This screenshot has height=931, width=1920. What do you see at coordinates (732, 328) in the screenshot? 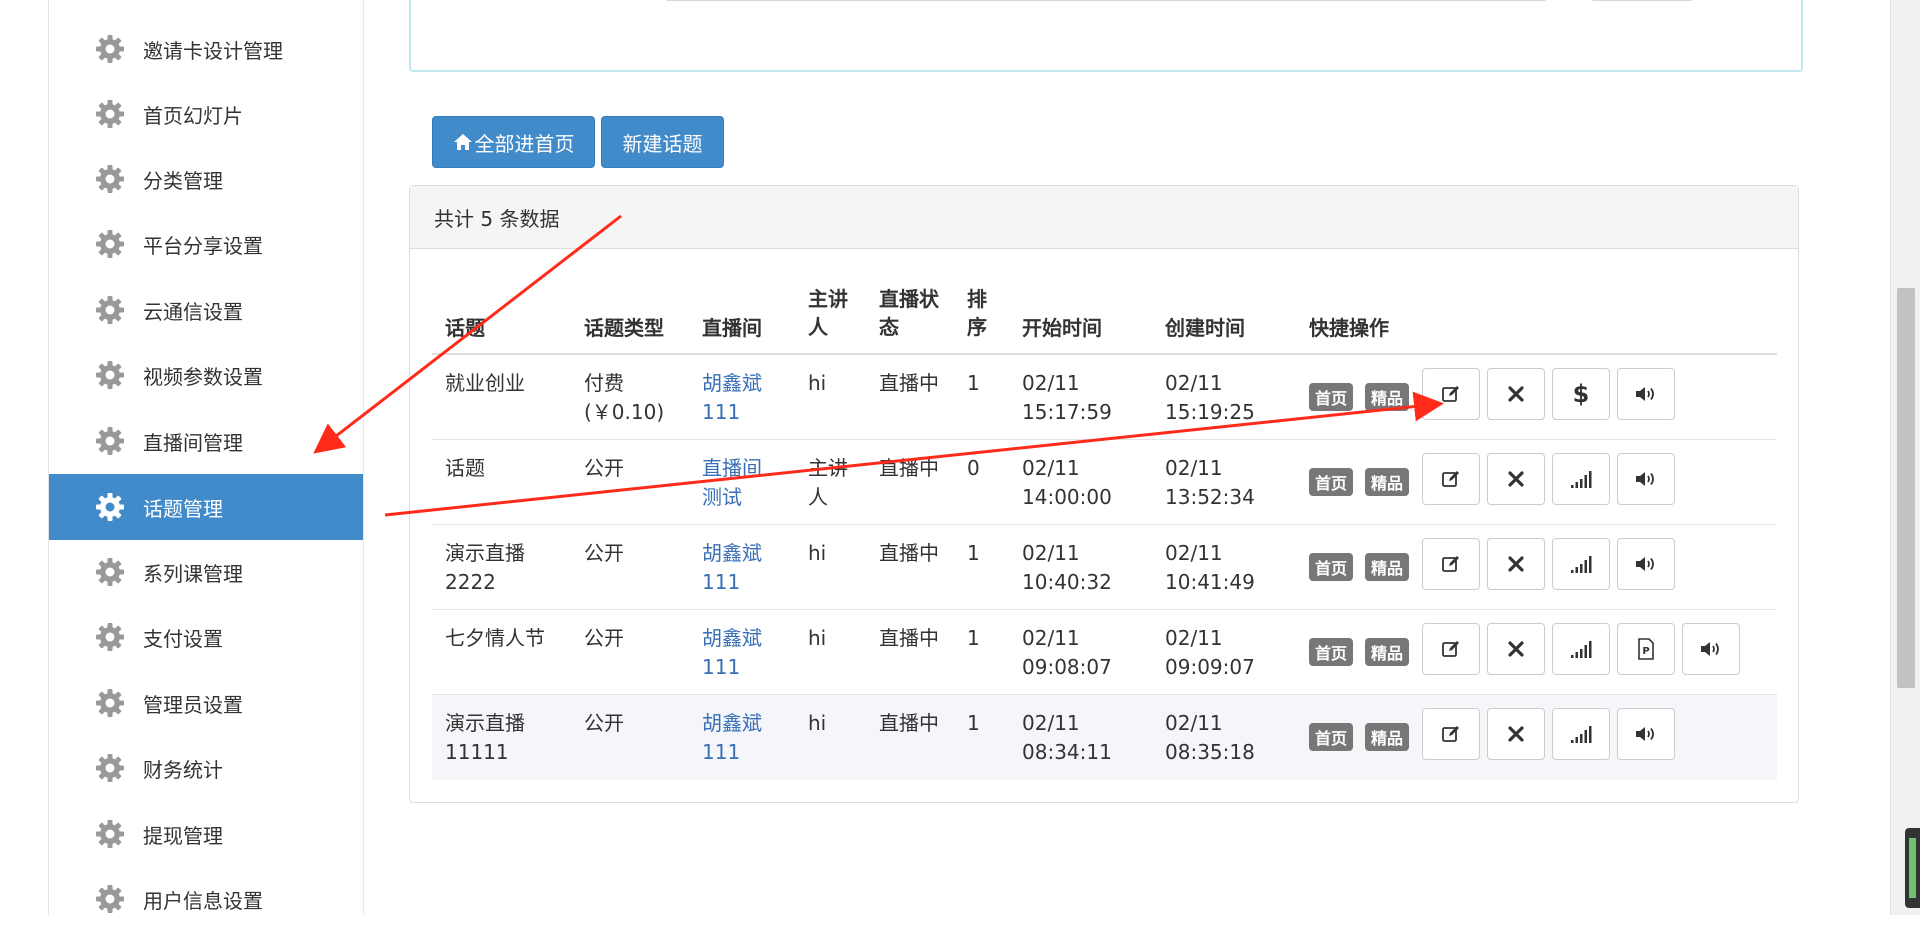
I see `header-room: 直播间` at bounding box center [732, 328].